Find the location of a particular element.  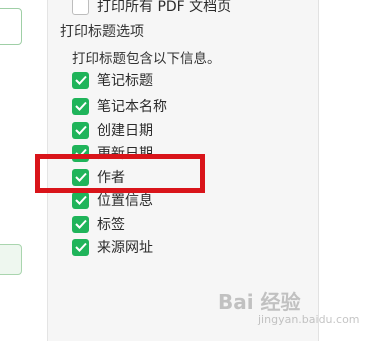

left-panel-button-top is located at coordinates (11, 26).